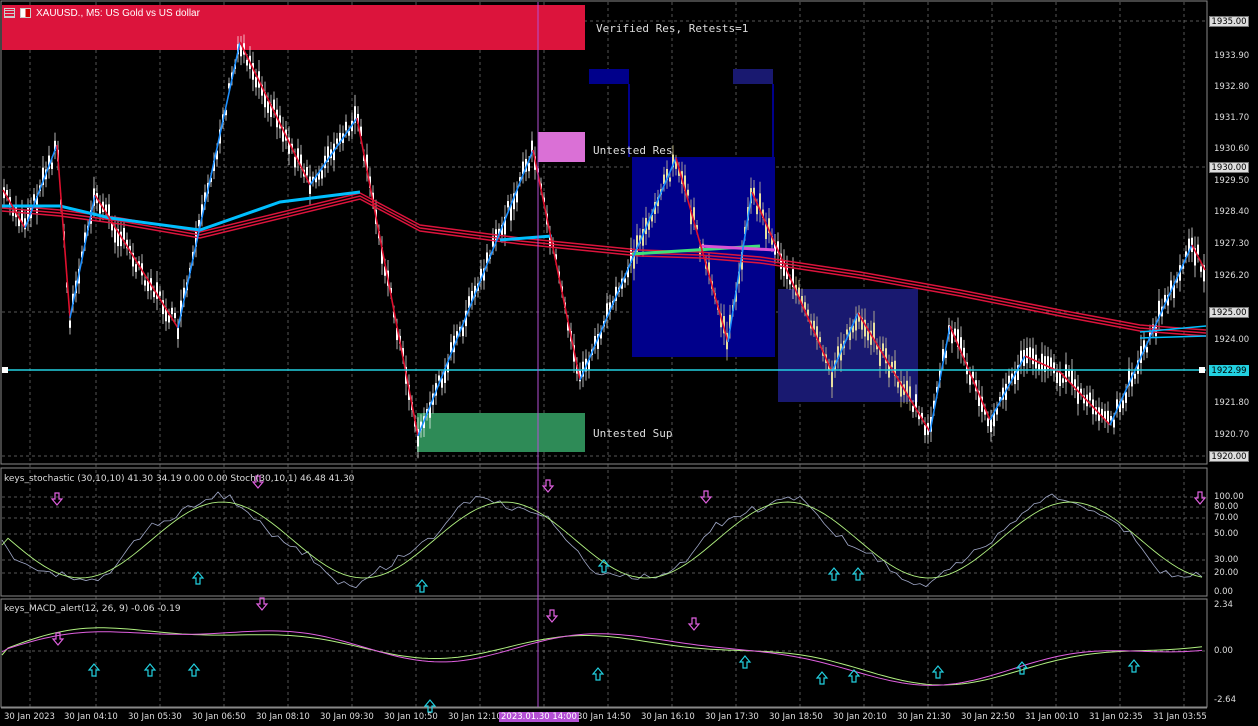 Image resolution: width=1258 pixels, height=726 pixels. Describe the element at coordinates (29, 717) in the screenshot. I see `time-label: 30 Jan 2023` at that location.